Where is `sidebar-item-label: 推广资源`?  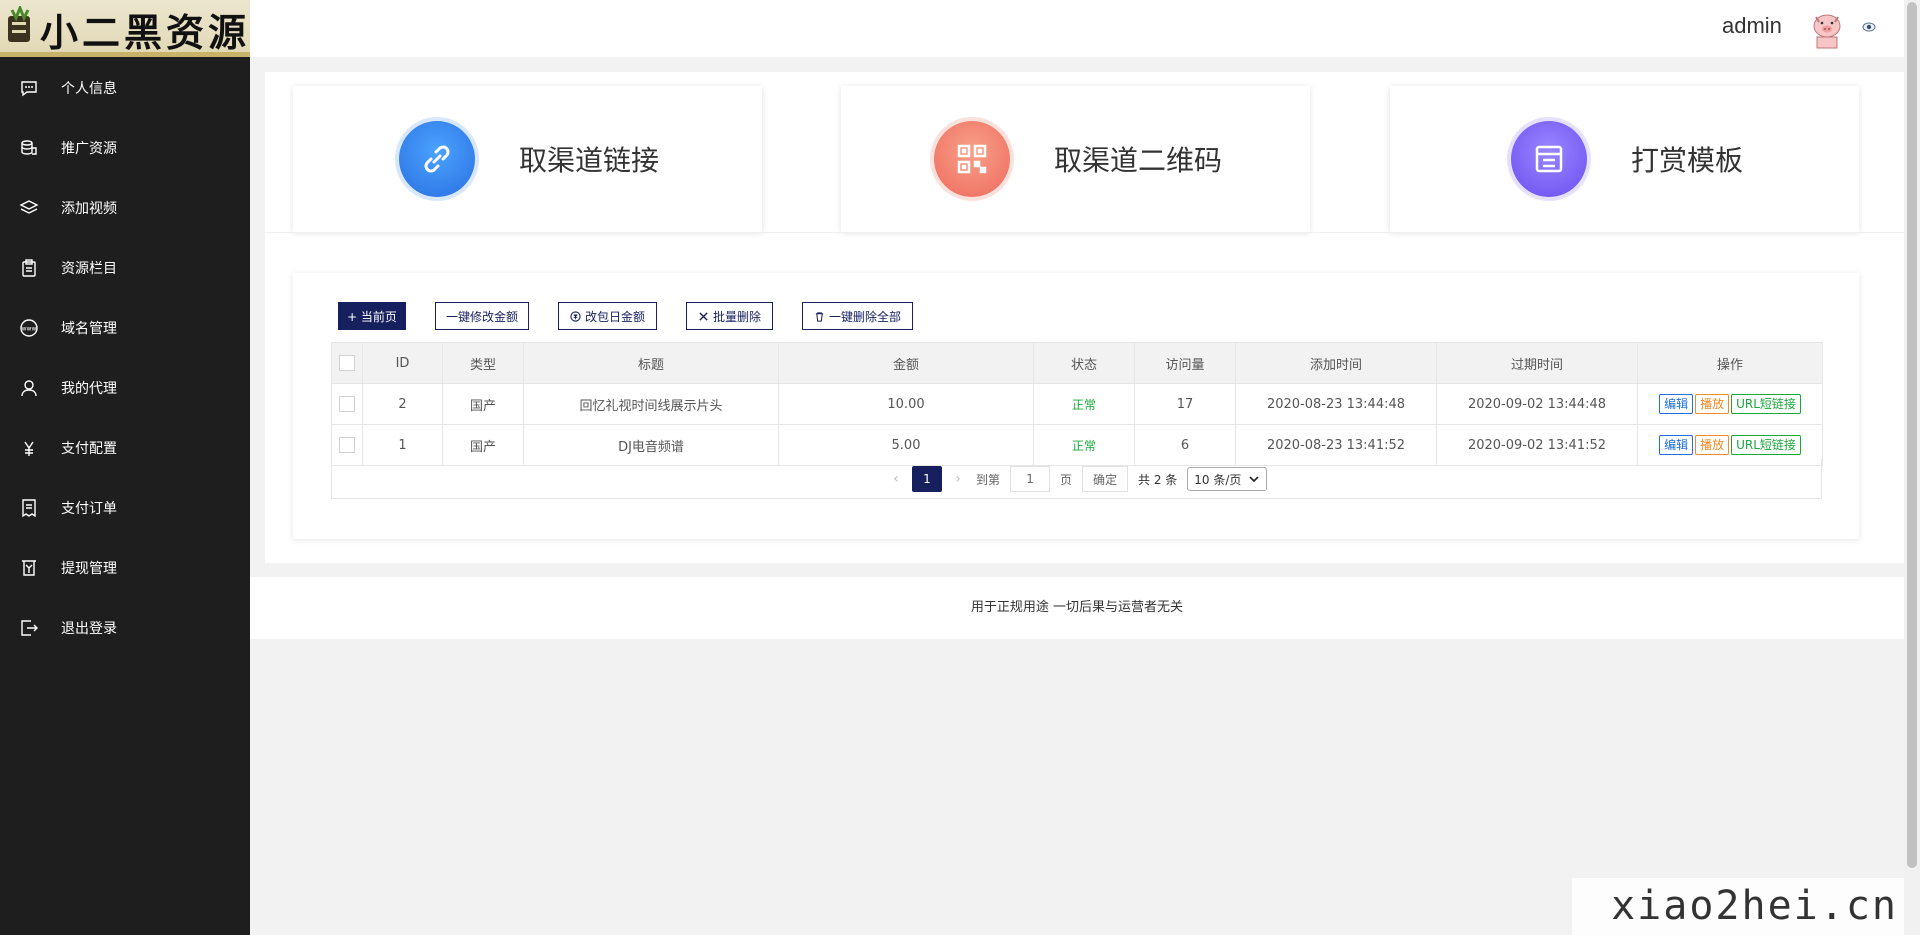 sidebar-item-label: 推广资源 is located at coordinates (89, 149).